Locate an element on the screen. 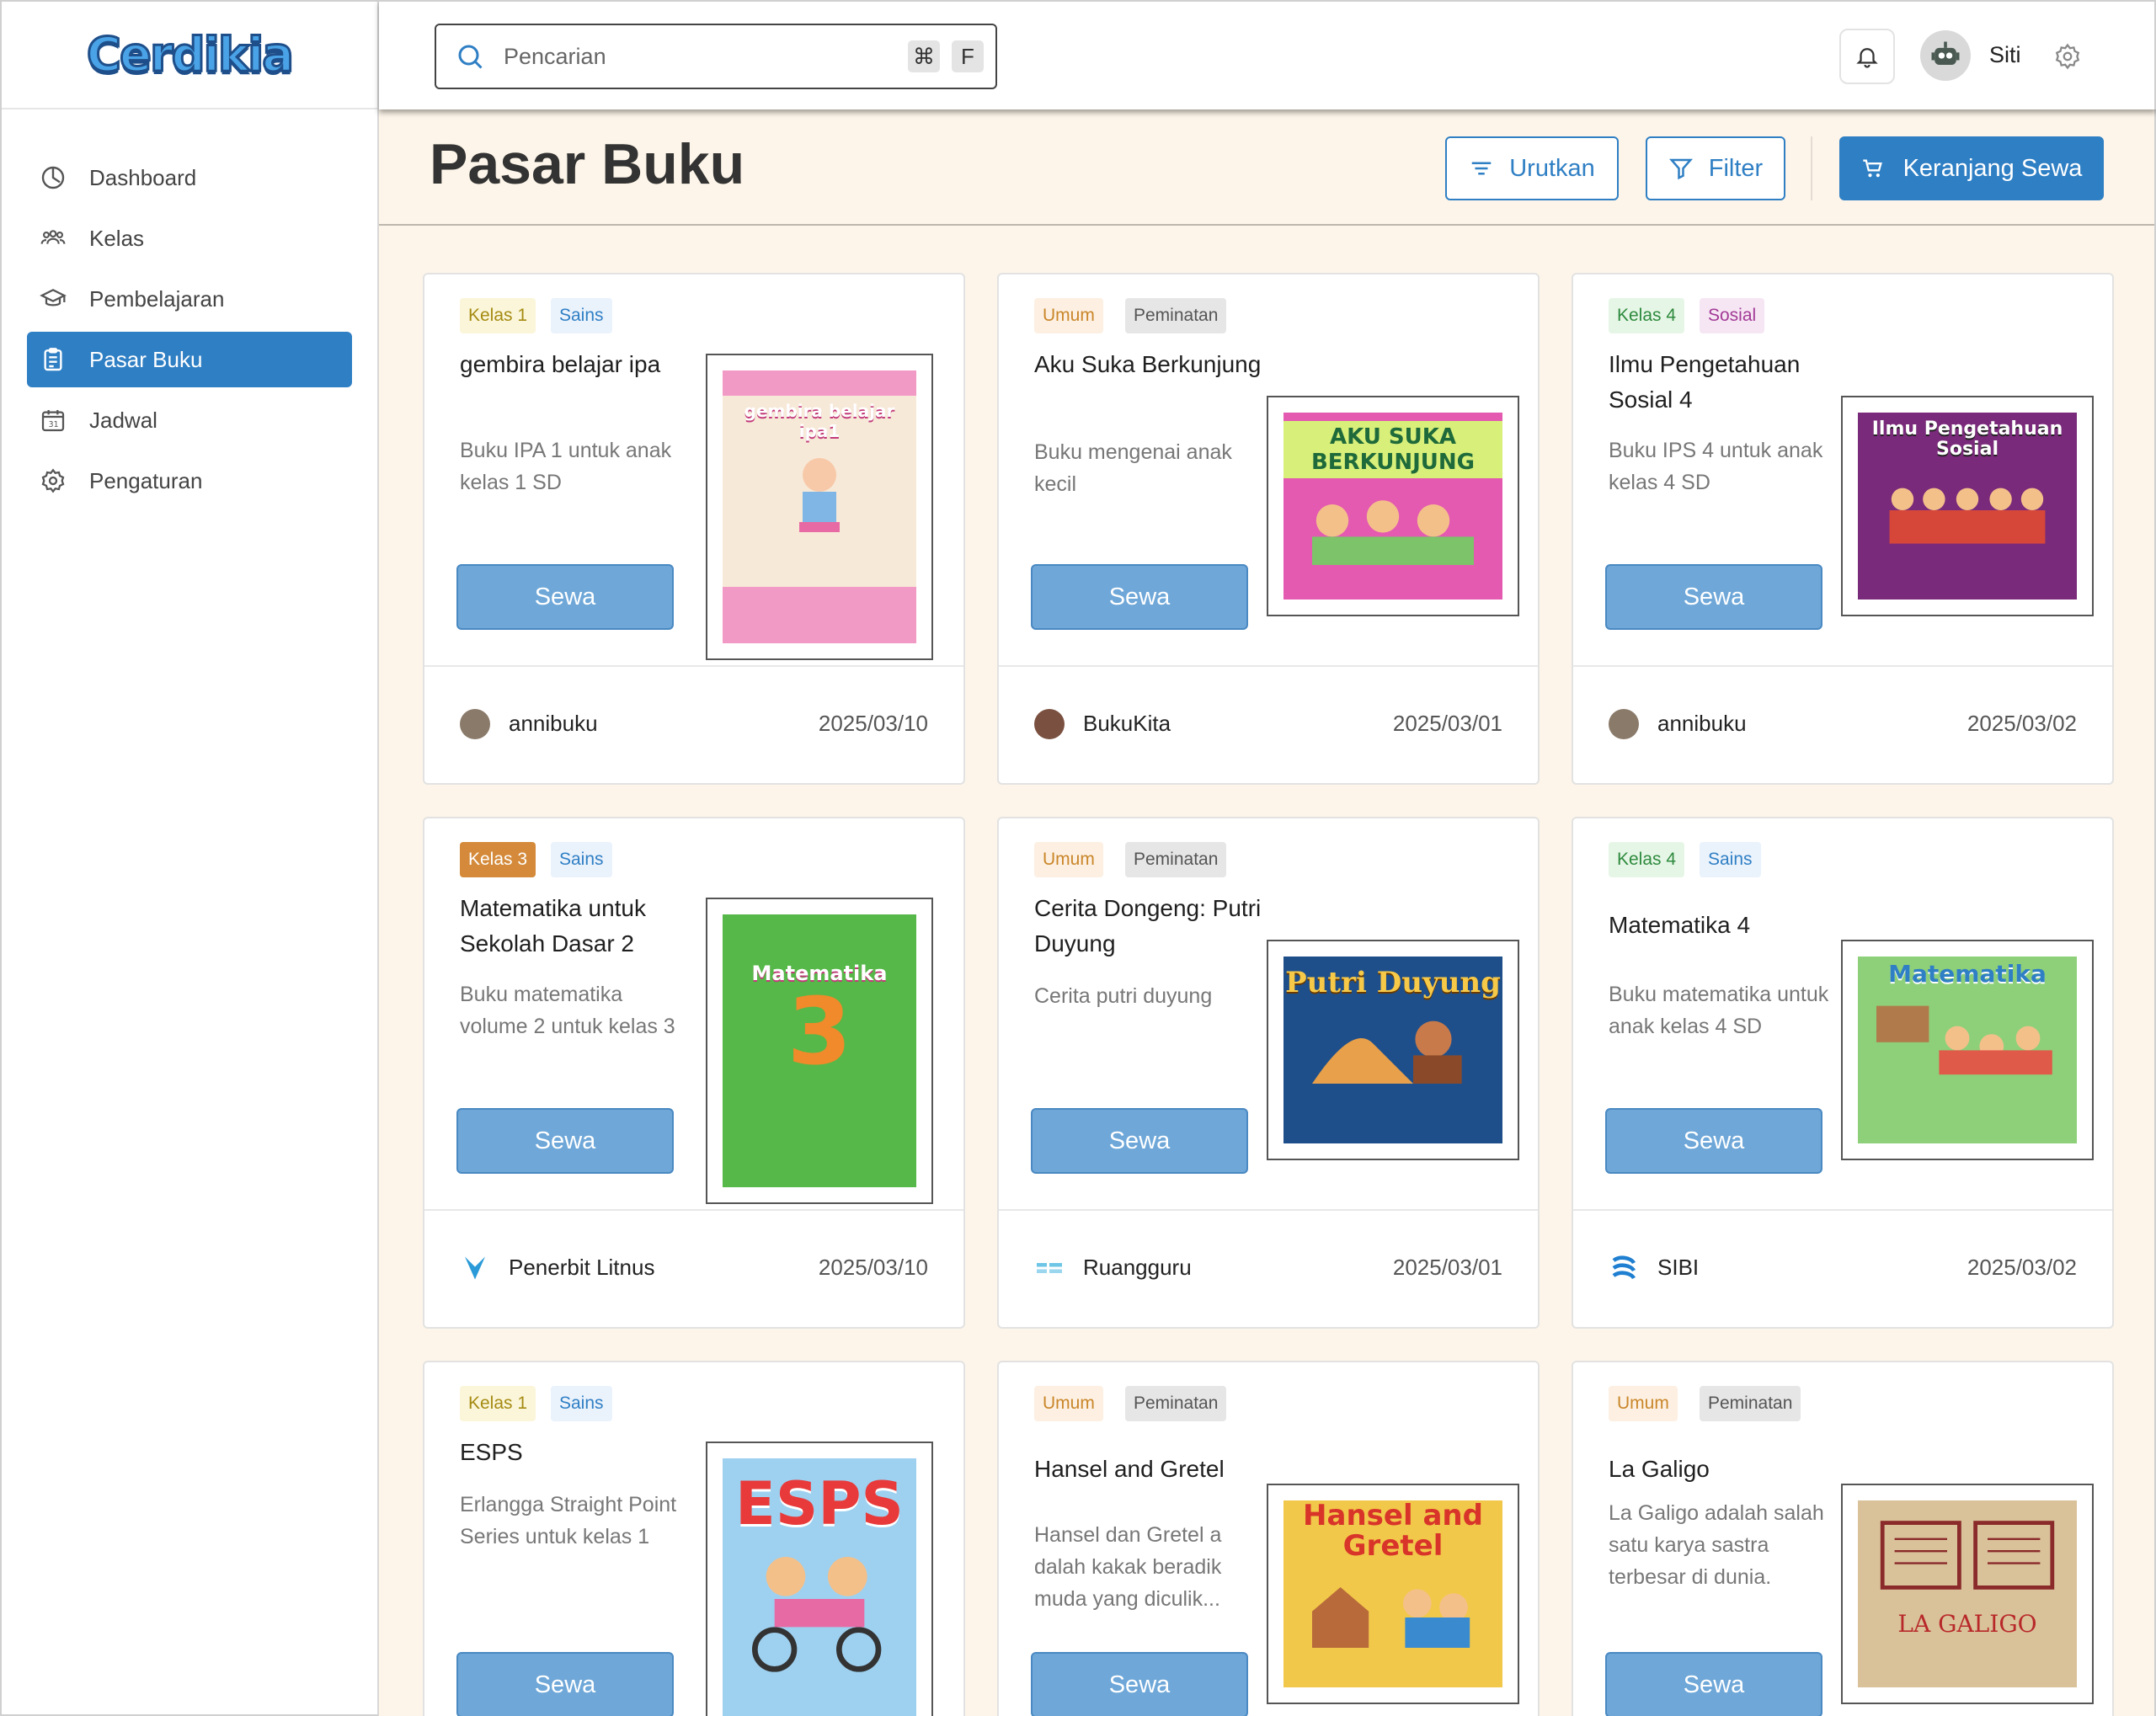 The width and height of the screenshot is (2156, 1716). graduation-cap-icon is located at coordinates (53, 299).